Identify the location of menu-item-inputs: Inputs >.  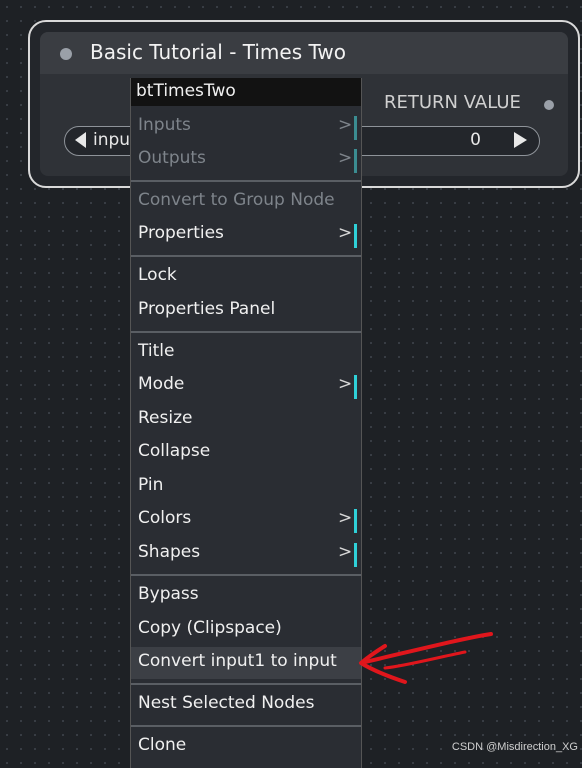
(246, 127).